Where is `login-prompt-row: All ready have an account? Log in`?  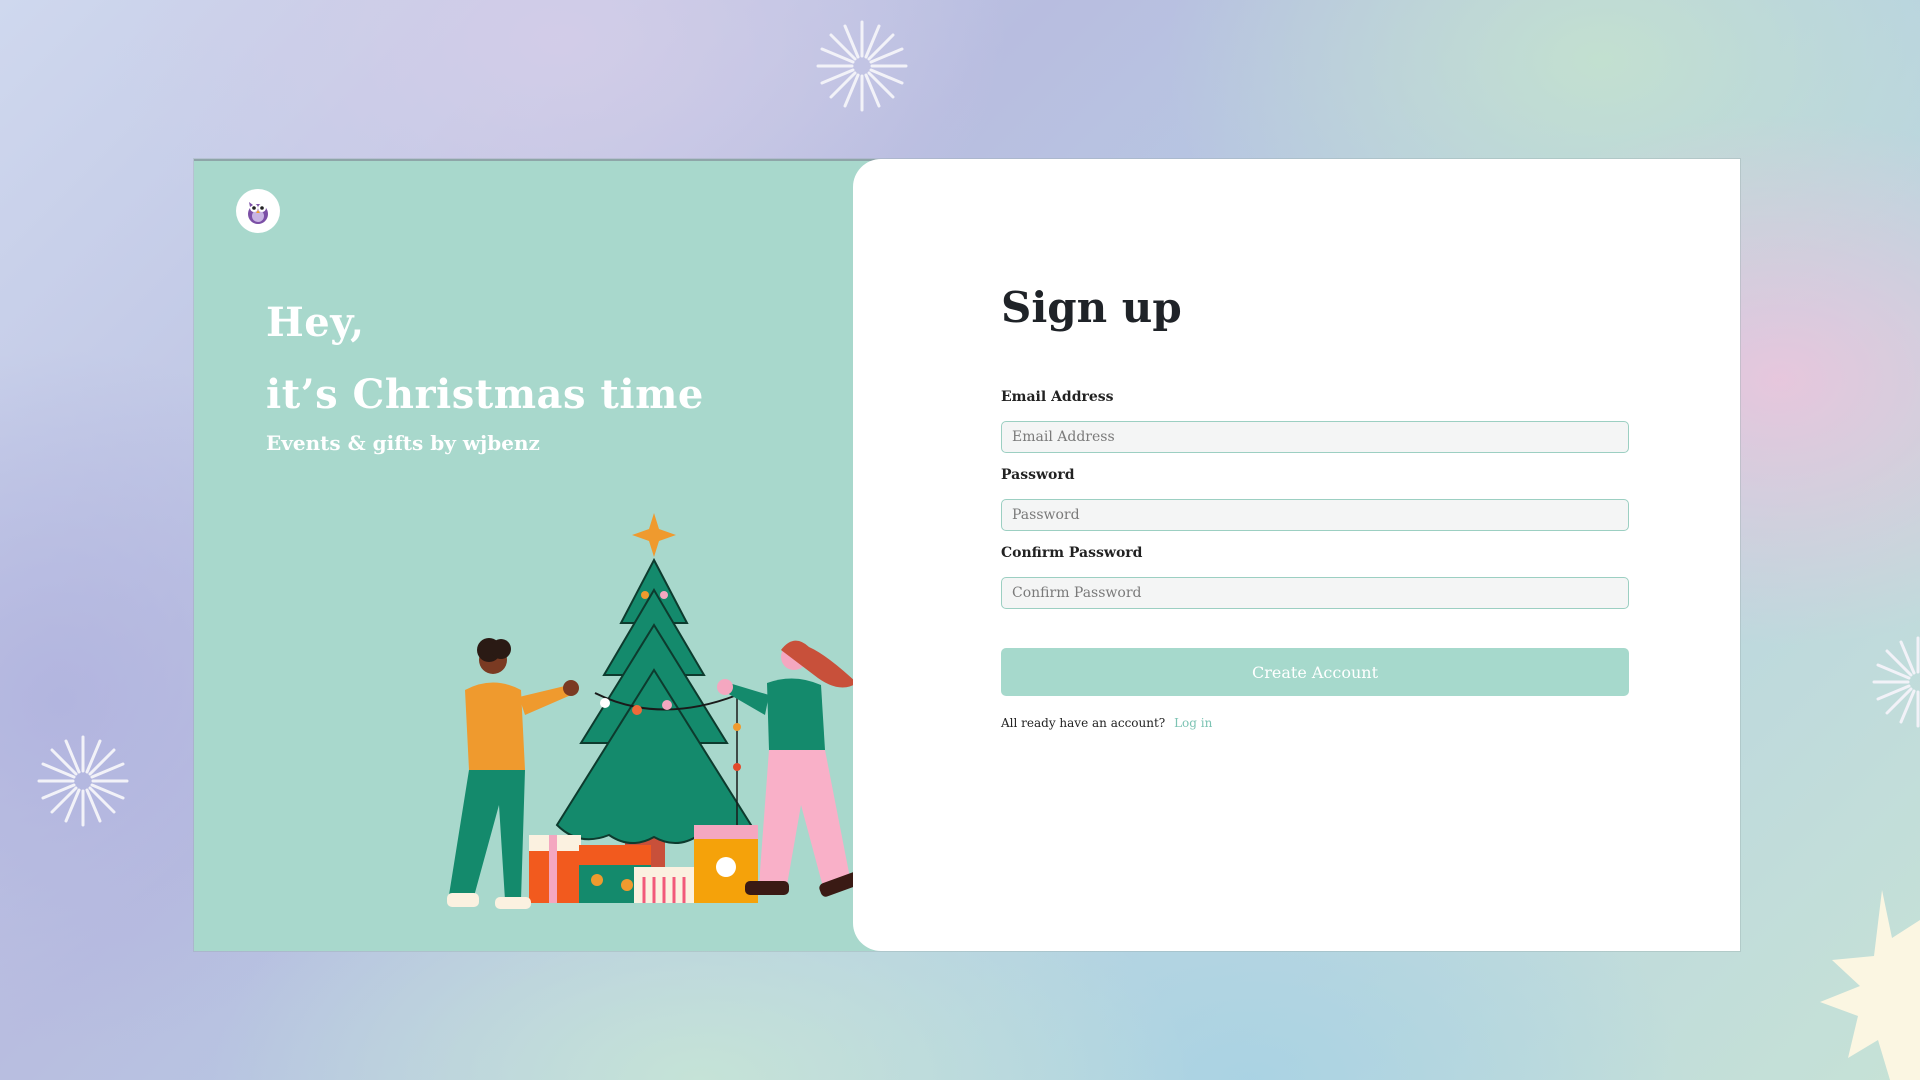
login-prompt-row: All ready have an account? Log in is located at coordinates (1106, 723).